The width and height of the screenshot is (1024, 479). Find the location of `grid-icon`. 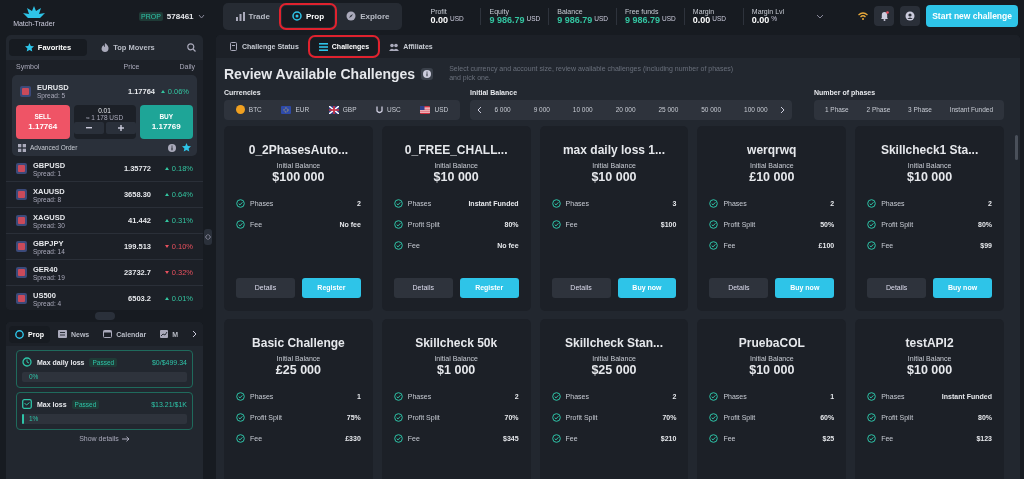

grid-icon is located at coordinates (22, 147).